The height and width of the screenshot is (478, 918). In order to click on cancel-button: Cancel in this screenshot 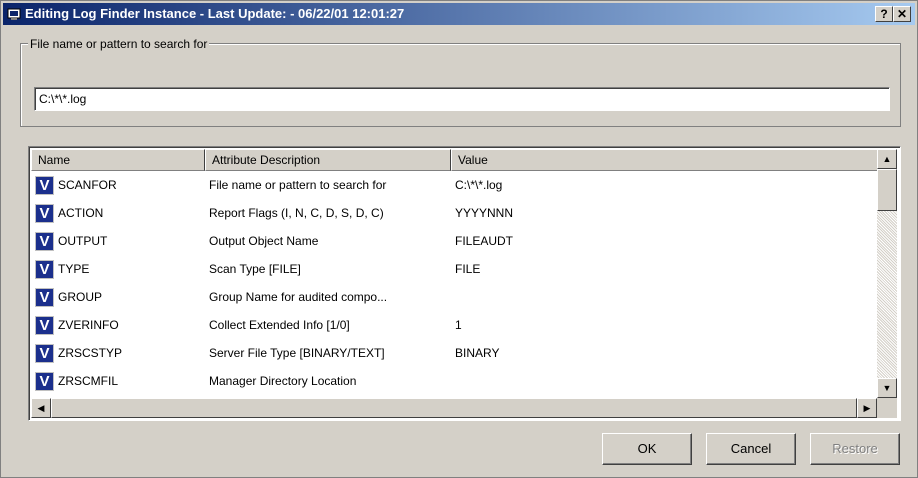, I will do `click(751, 449)`.